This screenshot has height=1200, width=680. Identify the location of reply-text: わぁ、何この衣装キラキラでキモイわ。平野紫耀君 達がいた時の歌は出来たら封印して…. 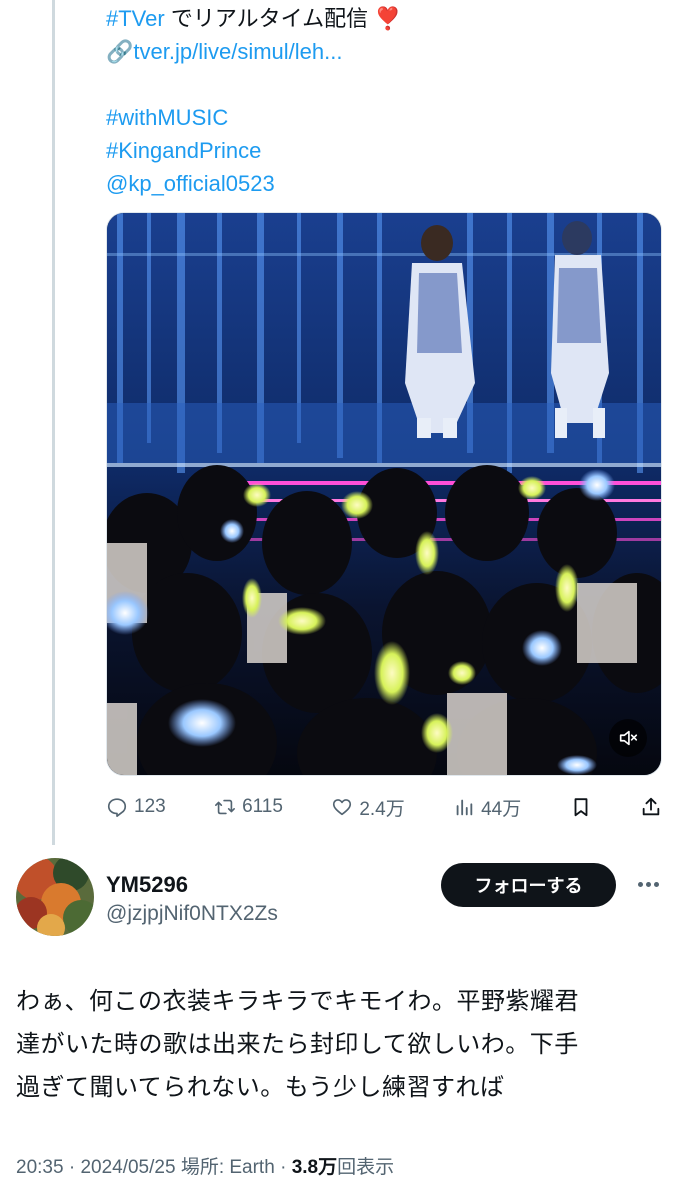
(341, 1044).